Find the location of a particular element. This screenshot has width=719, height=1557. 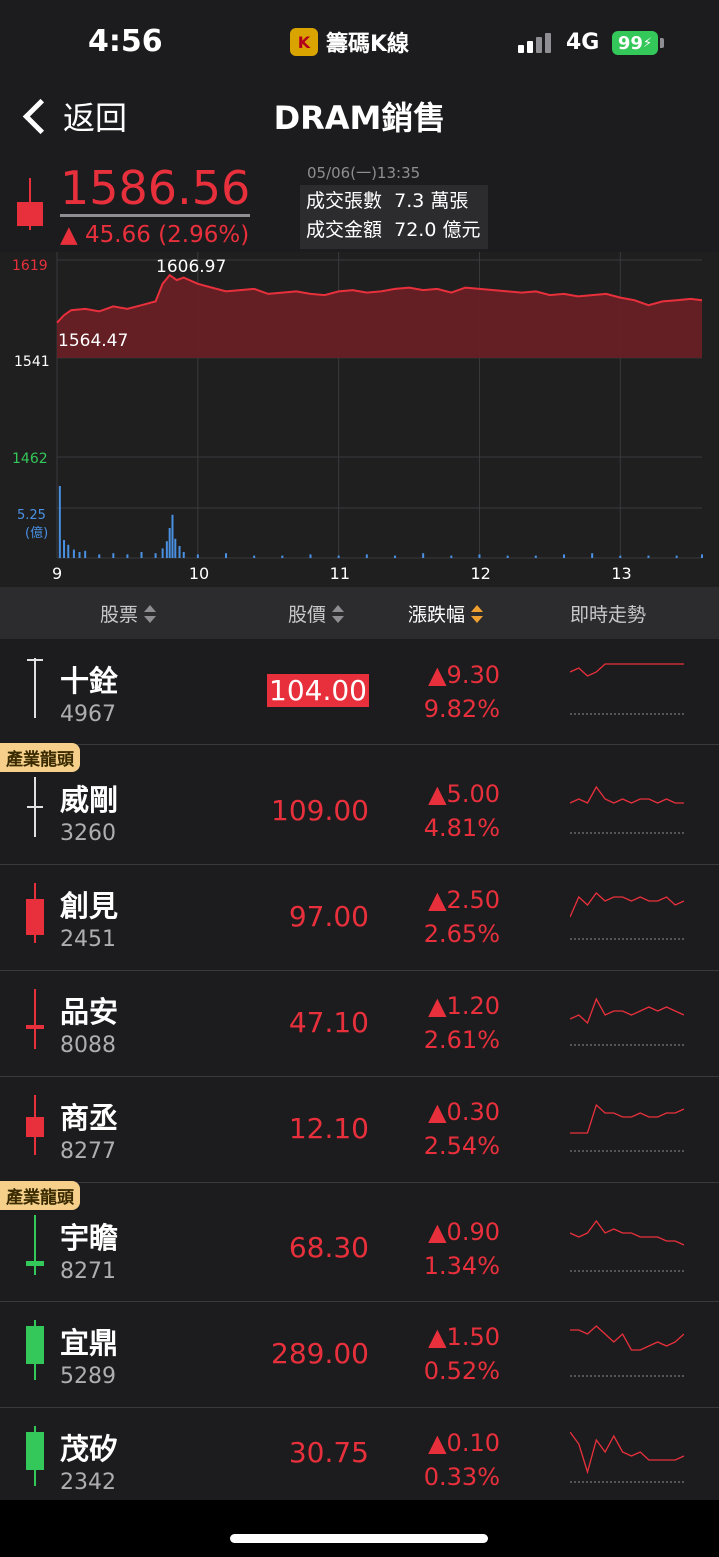

app-indicator: K 籌碼K線 is located at coordinates (349, 42).